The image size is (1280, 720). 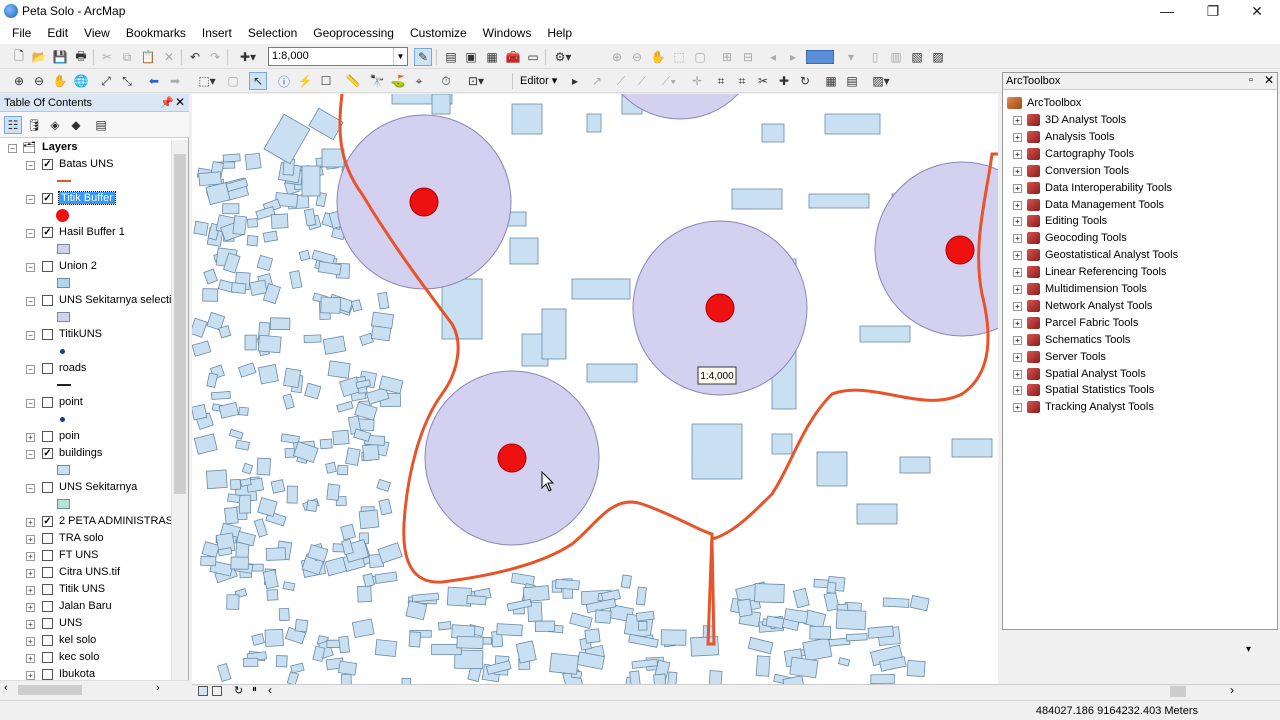 I want to click on zoom-whole-page-icon: ⬚, so click(x=679, y=57).